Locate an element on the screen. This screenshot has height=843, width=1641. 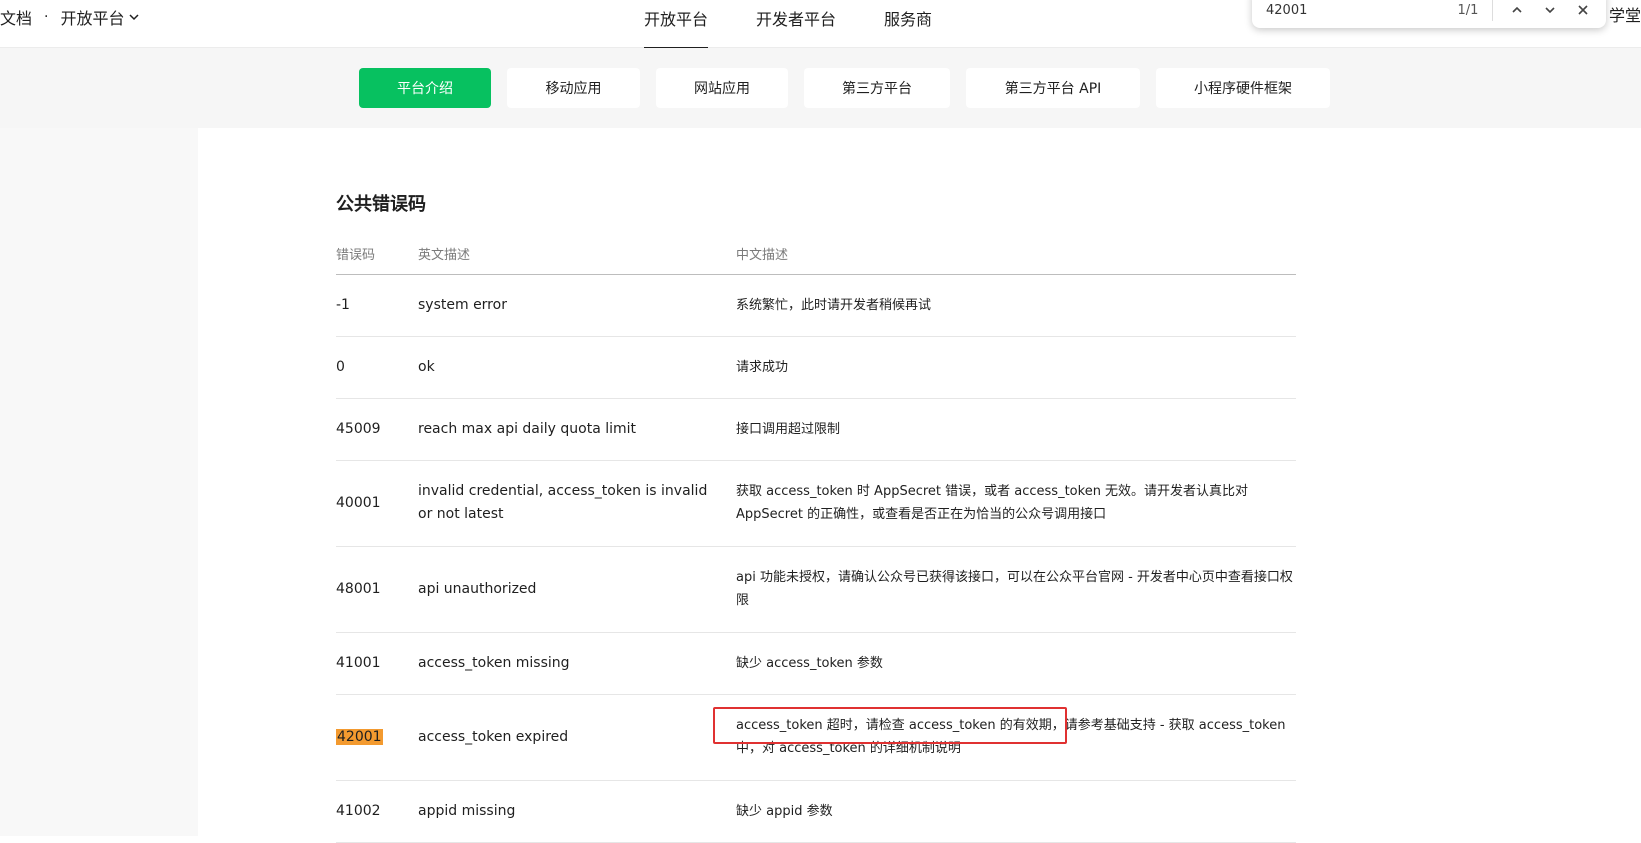
platform-dropdown: 开放平台 is located at coordinates (92, 17).